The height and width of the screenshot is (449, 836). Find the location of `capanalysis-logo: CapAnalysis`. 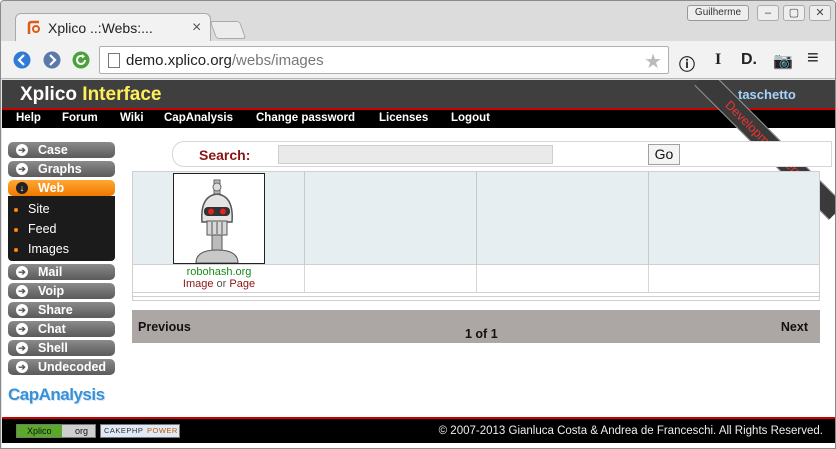

capanalysis-logo: CapAnalysis is located at coordinates (61, 395).